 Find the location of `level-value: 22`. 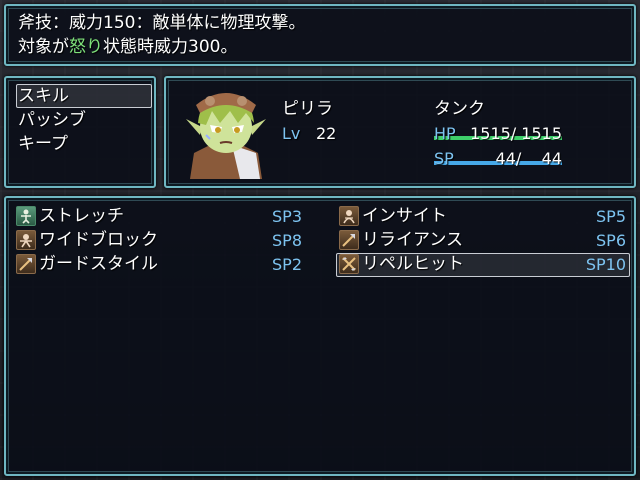

level-value: 22 is located at coordinates (326, 133).